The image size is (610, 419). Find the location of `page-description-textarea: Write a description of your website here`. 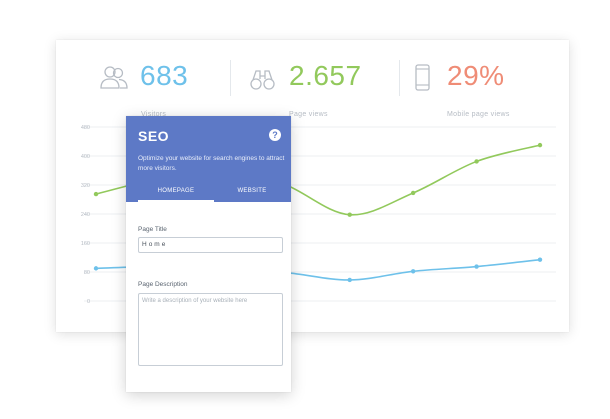

page-description-textarea: Write a description of your website here is located at coordinates (210, 329).